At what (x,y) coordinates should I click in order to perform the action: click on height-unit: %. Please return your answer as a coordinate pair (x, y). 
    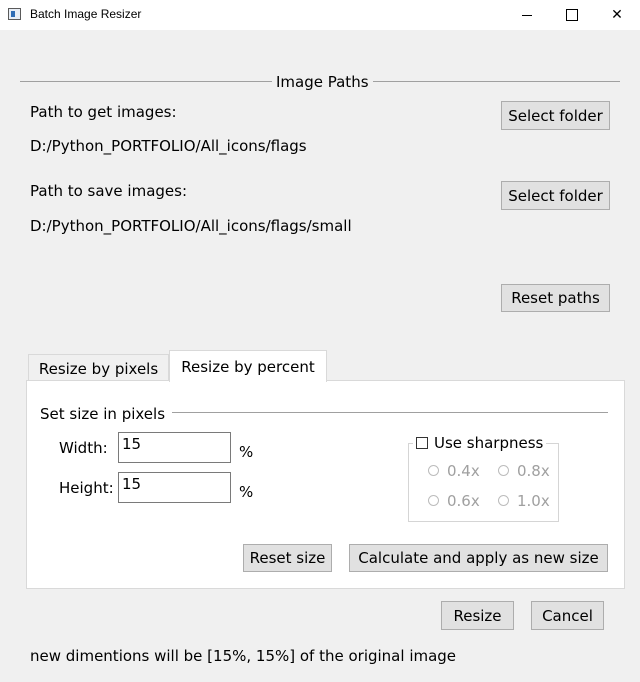
    Looking at the image, I should click on (246, 492).